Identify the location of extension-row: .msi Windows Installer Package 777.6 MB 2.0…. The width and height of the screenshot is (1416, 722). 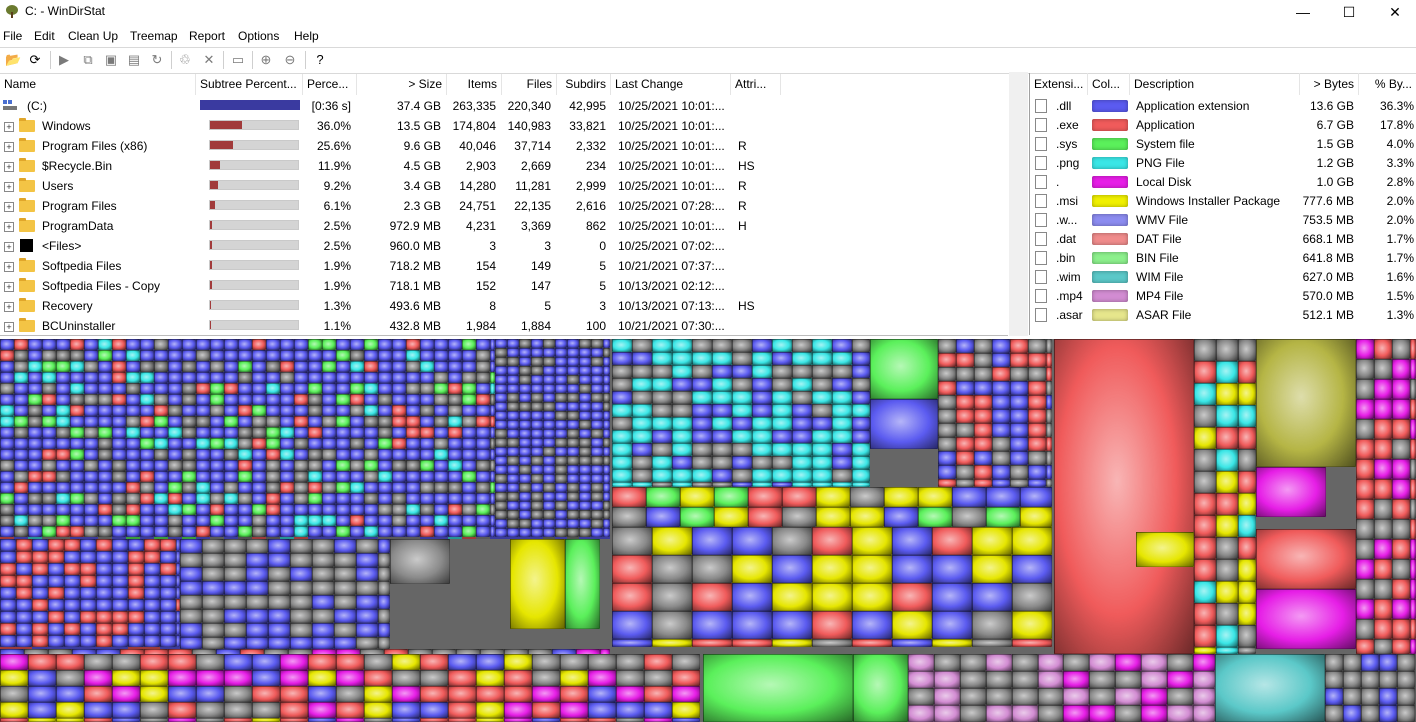
(1223, 201).